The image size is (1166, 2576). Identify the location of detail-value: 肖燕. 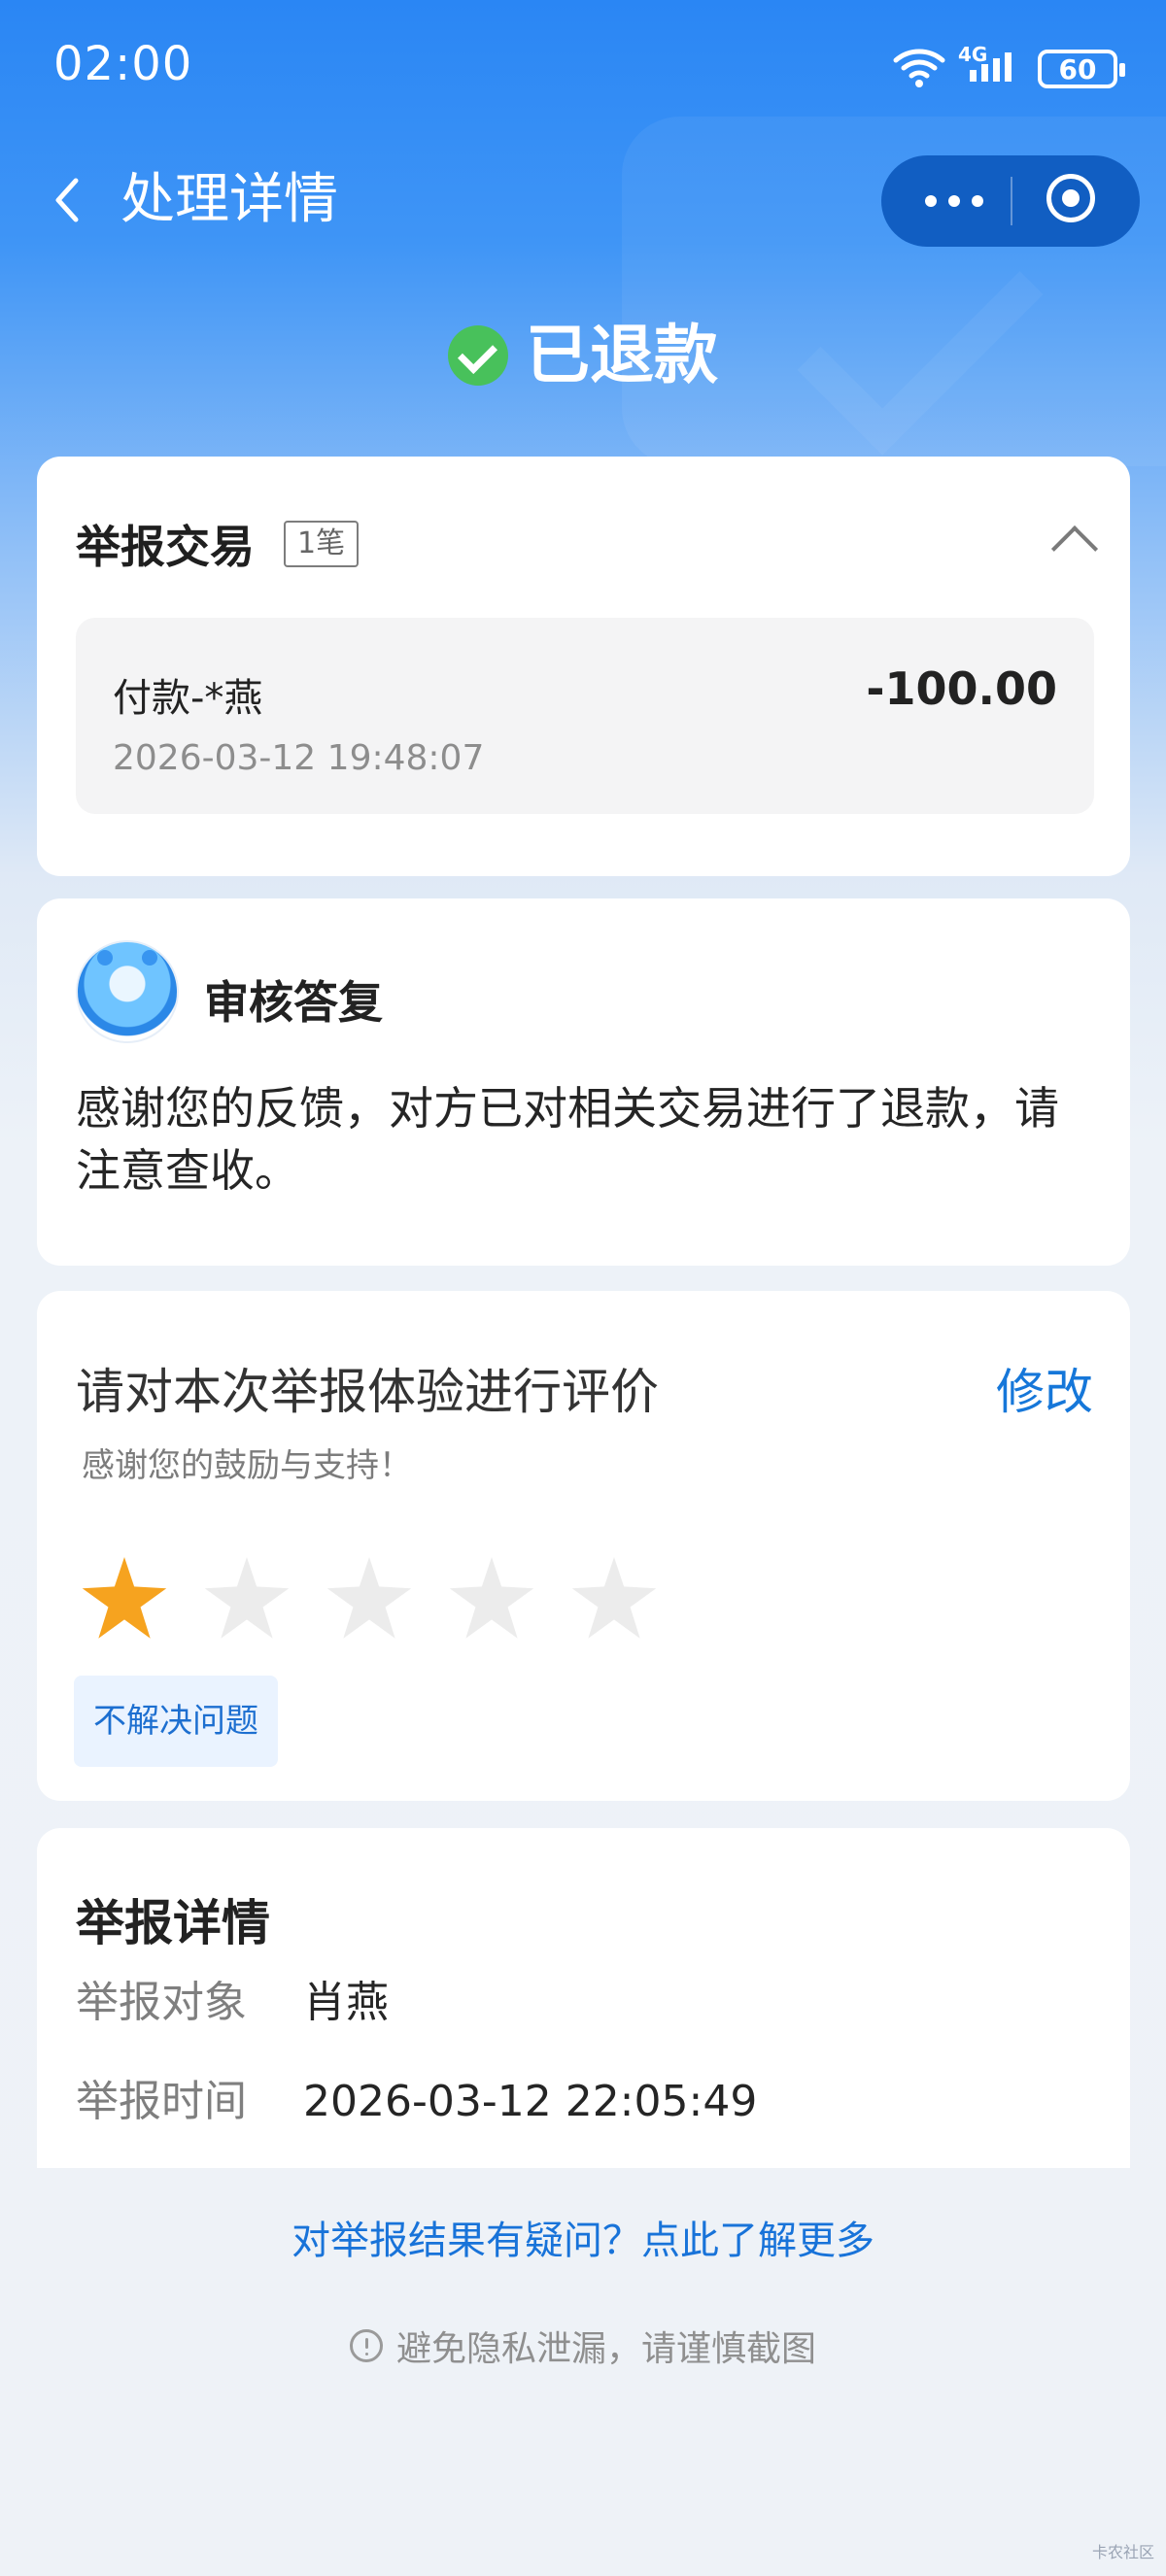
(346, 2002).